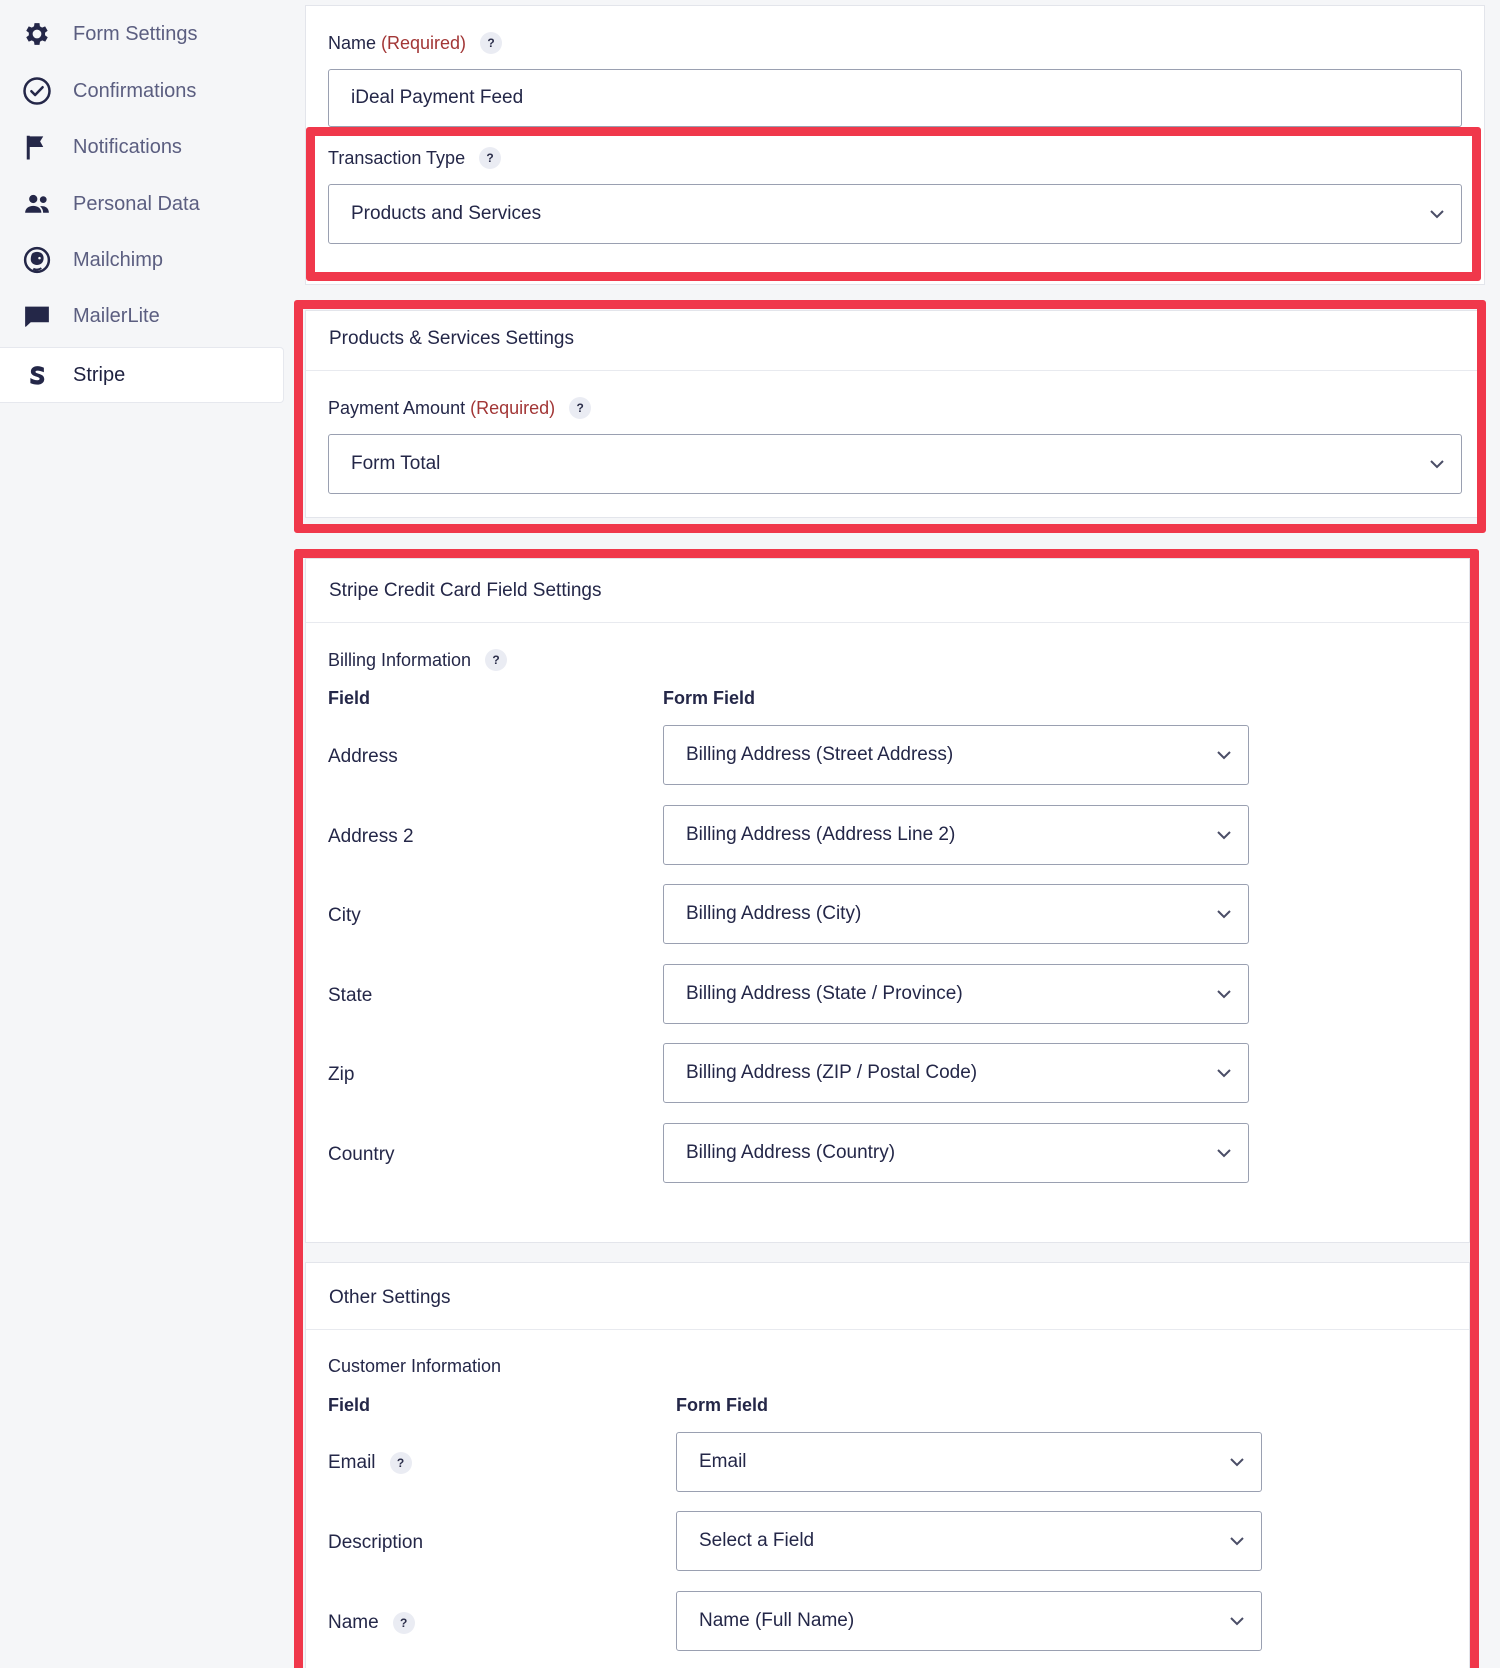 This screenshot has height=1668, width=1500. Describe the element at coordinates (37, 316) in the screenshot. I see `chat-bubble-icon` at that location.